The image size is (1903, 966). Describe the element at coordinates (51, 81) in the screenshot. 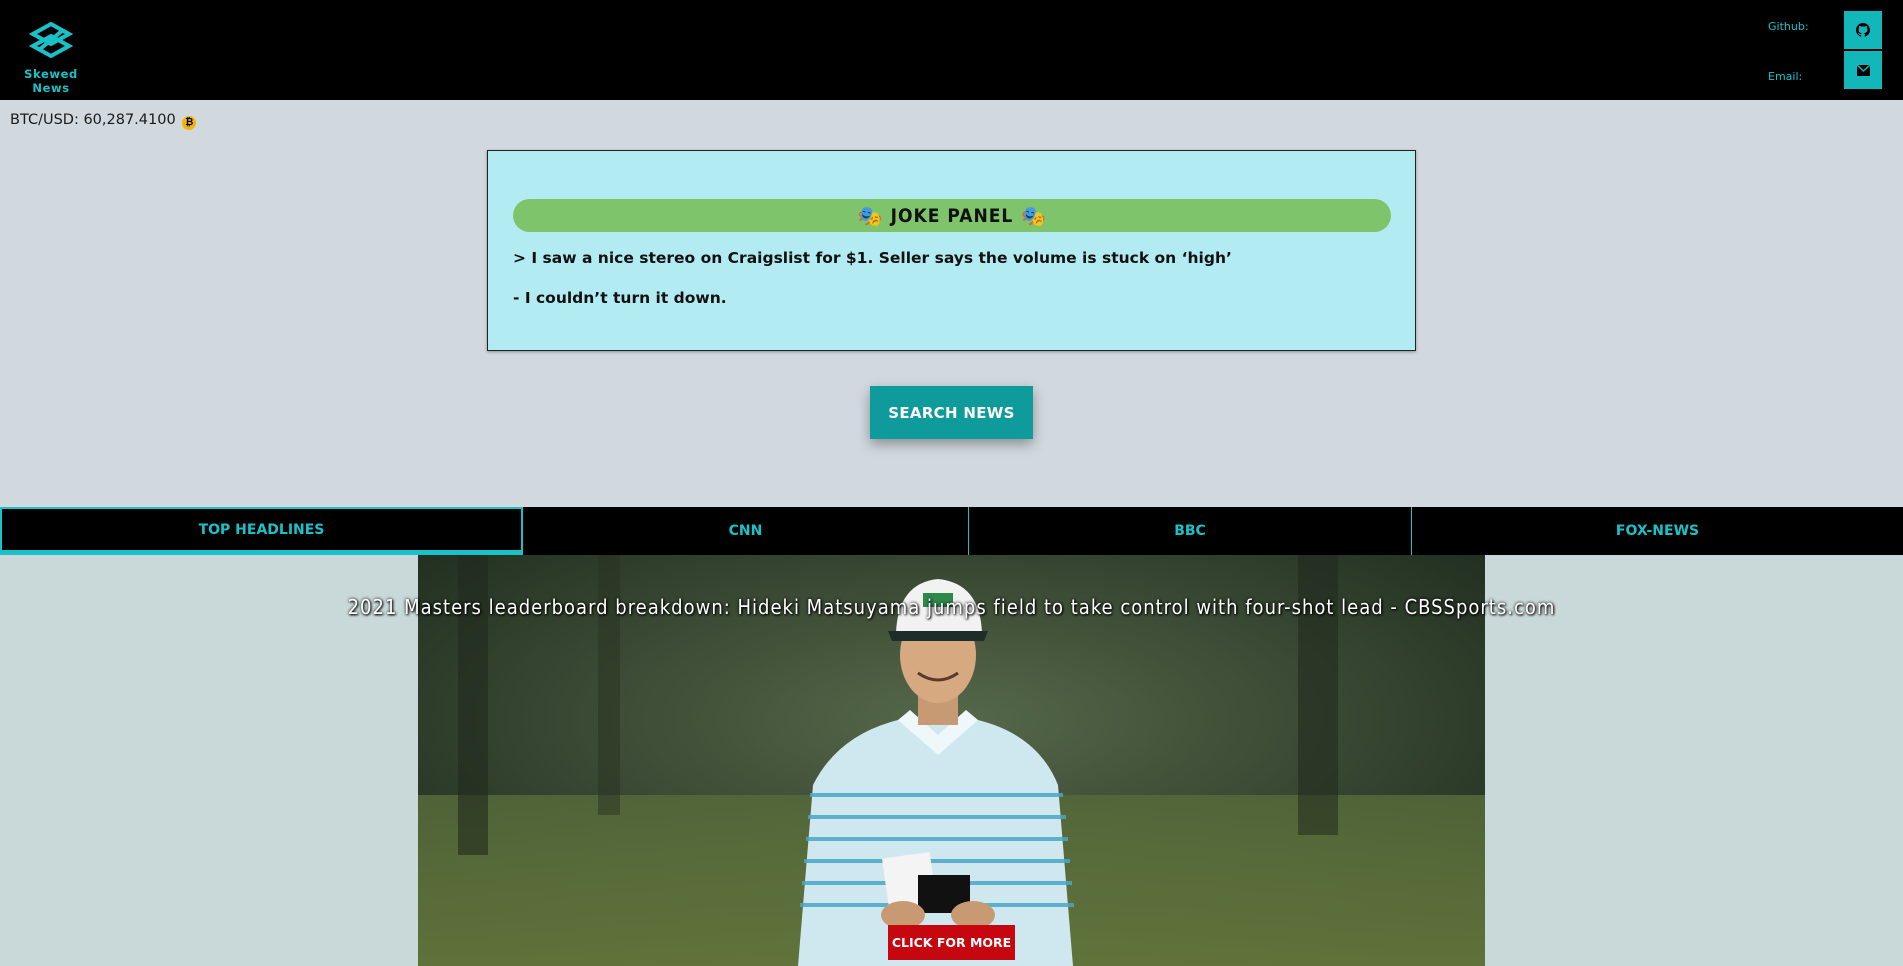

I see `logo-text: Skewed News` at that location.